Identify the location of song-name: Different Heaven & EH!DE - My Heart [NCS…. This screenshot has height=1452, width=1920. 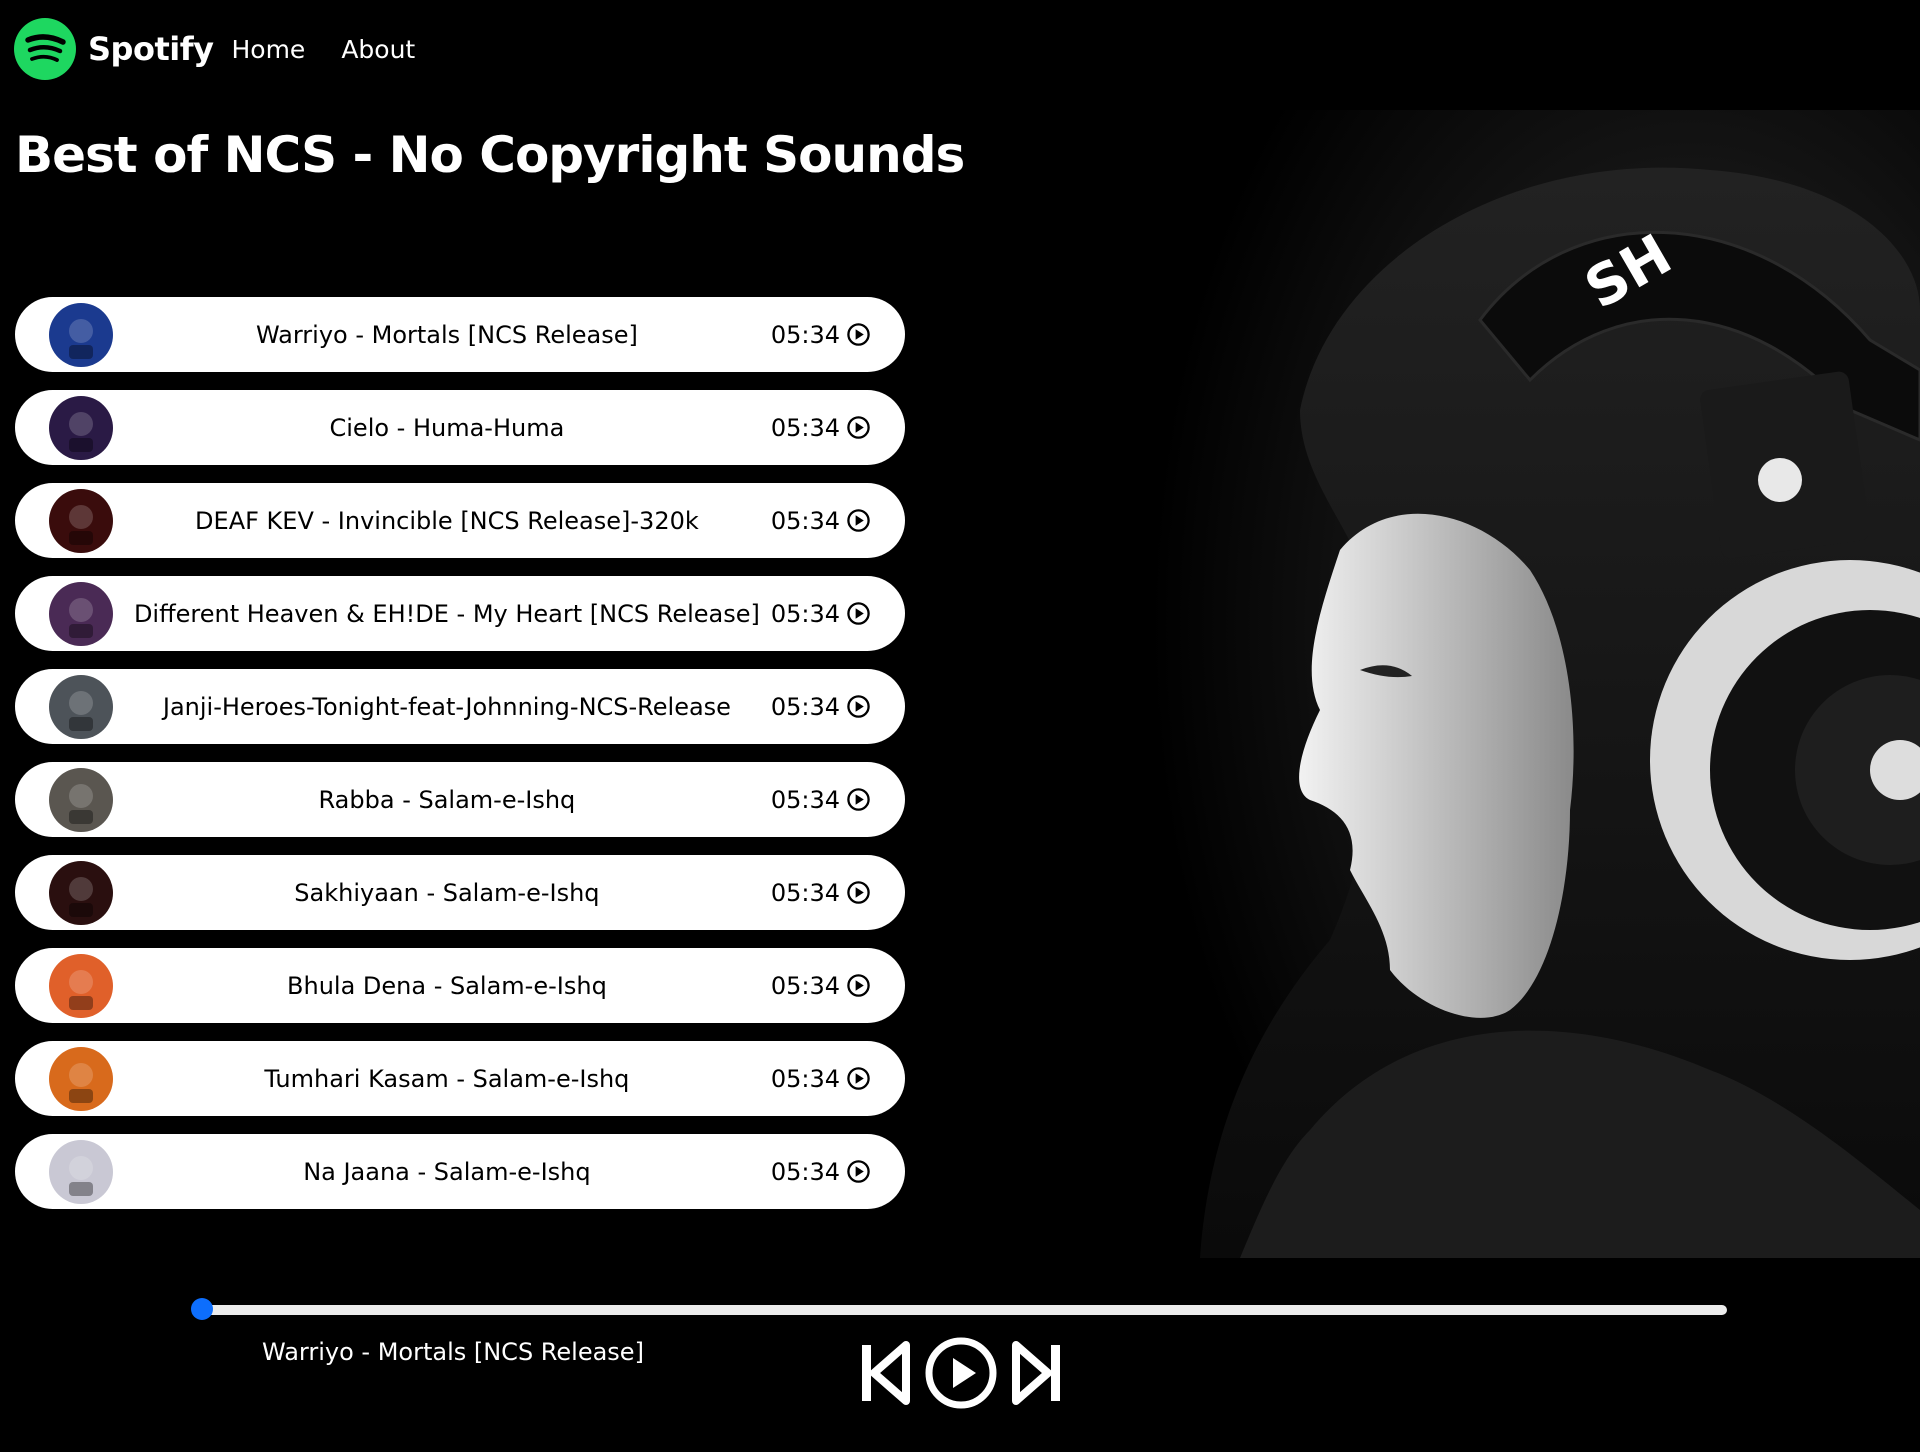
(446, 613).